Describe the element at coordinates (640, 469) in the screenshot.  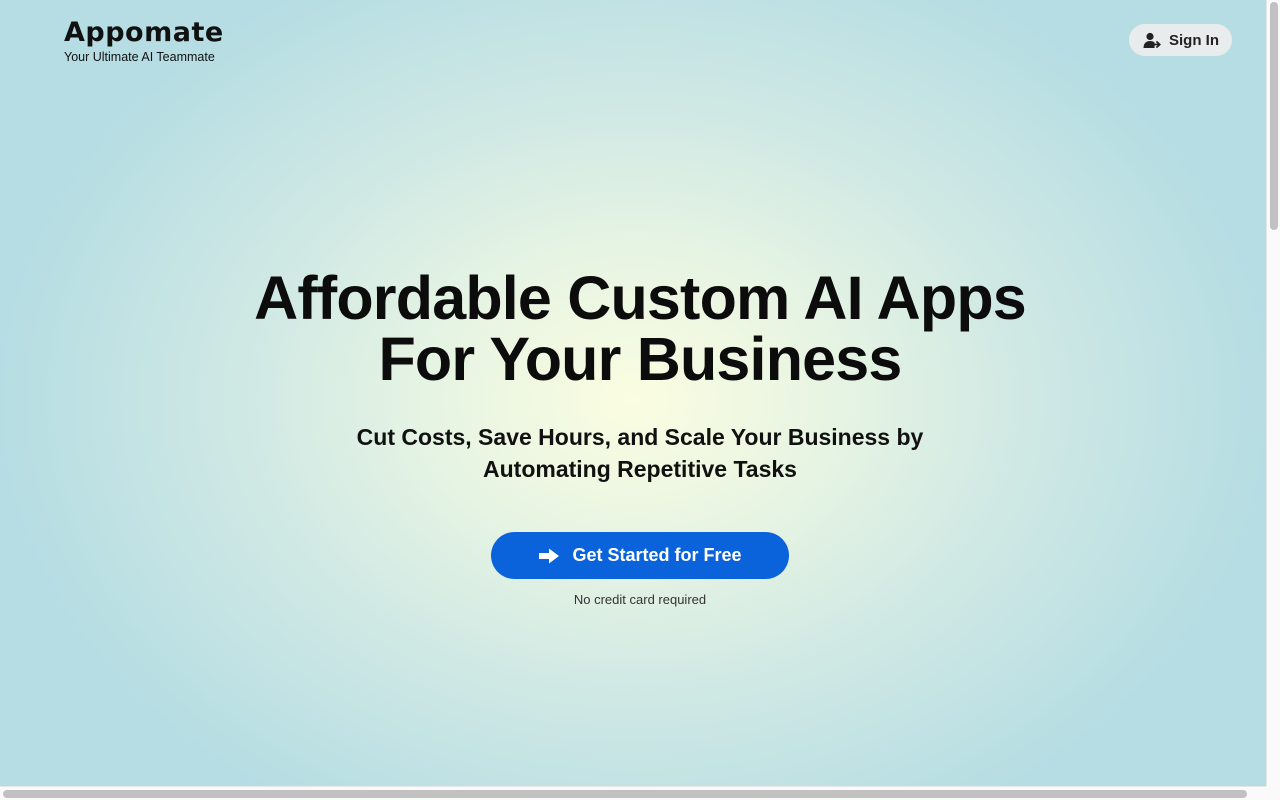
I see `hero-subtitle-line-2: Automating Repetitive Tasks` at that location.